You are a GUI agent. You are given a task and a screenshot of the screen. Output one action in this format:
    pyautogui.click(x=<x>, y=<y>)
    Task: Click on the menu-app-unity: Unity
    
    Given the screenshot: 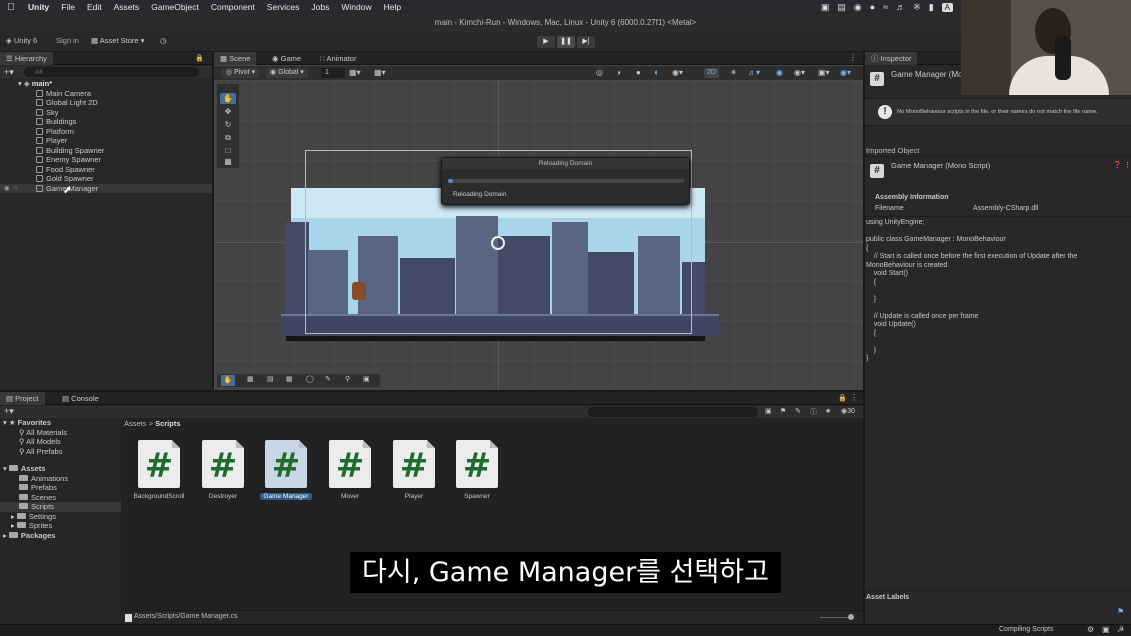 What is the action you would take?
    pyautogui.click(x=38, y=7)
    